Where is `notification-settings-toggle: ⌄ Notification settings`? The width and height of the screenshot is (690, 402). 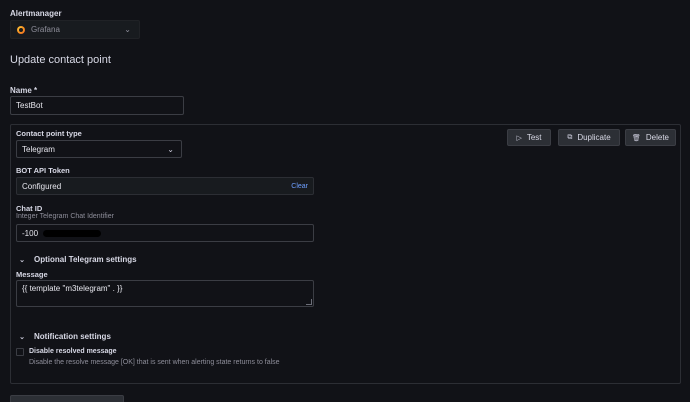 notification-settings-toggle: ⌄ Notification settings is located at coordinates (64, 336).